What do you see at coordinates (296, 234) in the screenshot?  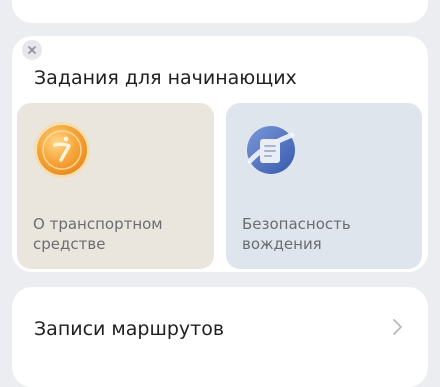 I see `task-tile-safety-label: Безопасность вождения` at bounding box center [296, 234].